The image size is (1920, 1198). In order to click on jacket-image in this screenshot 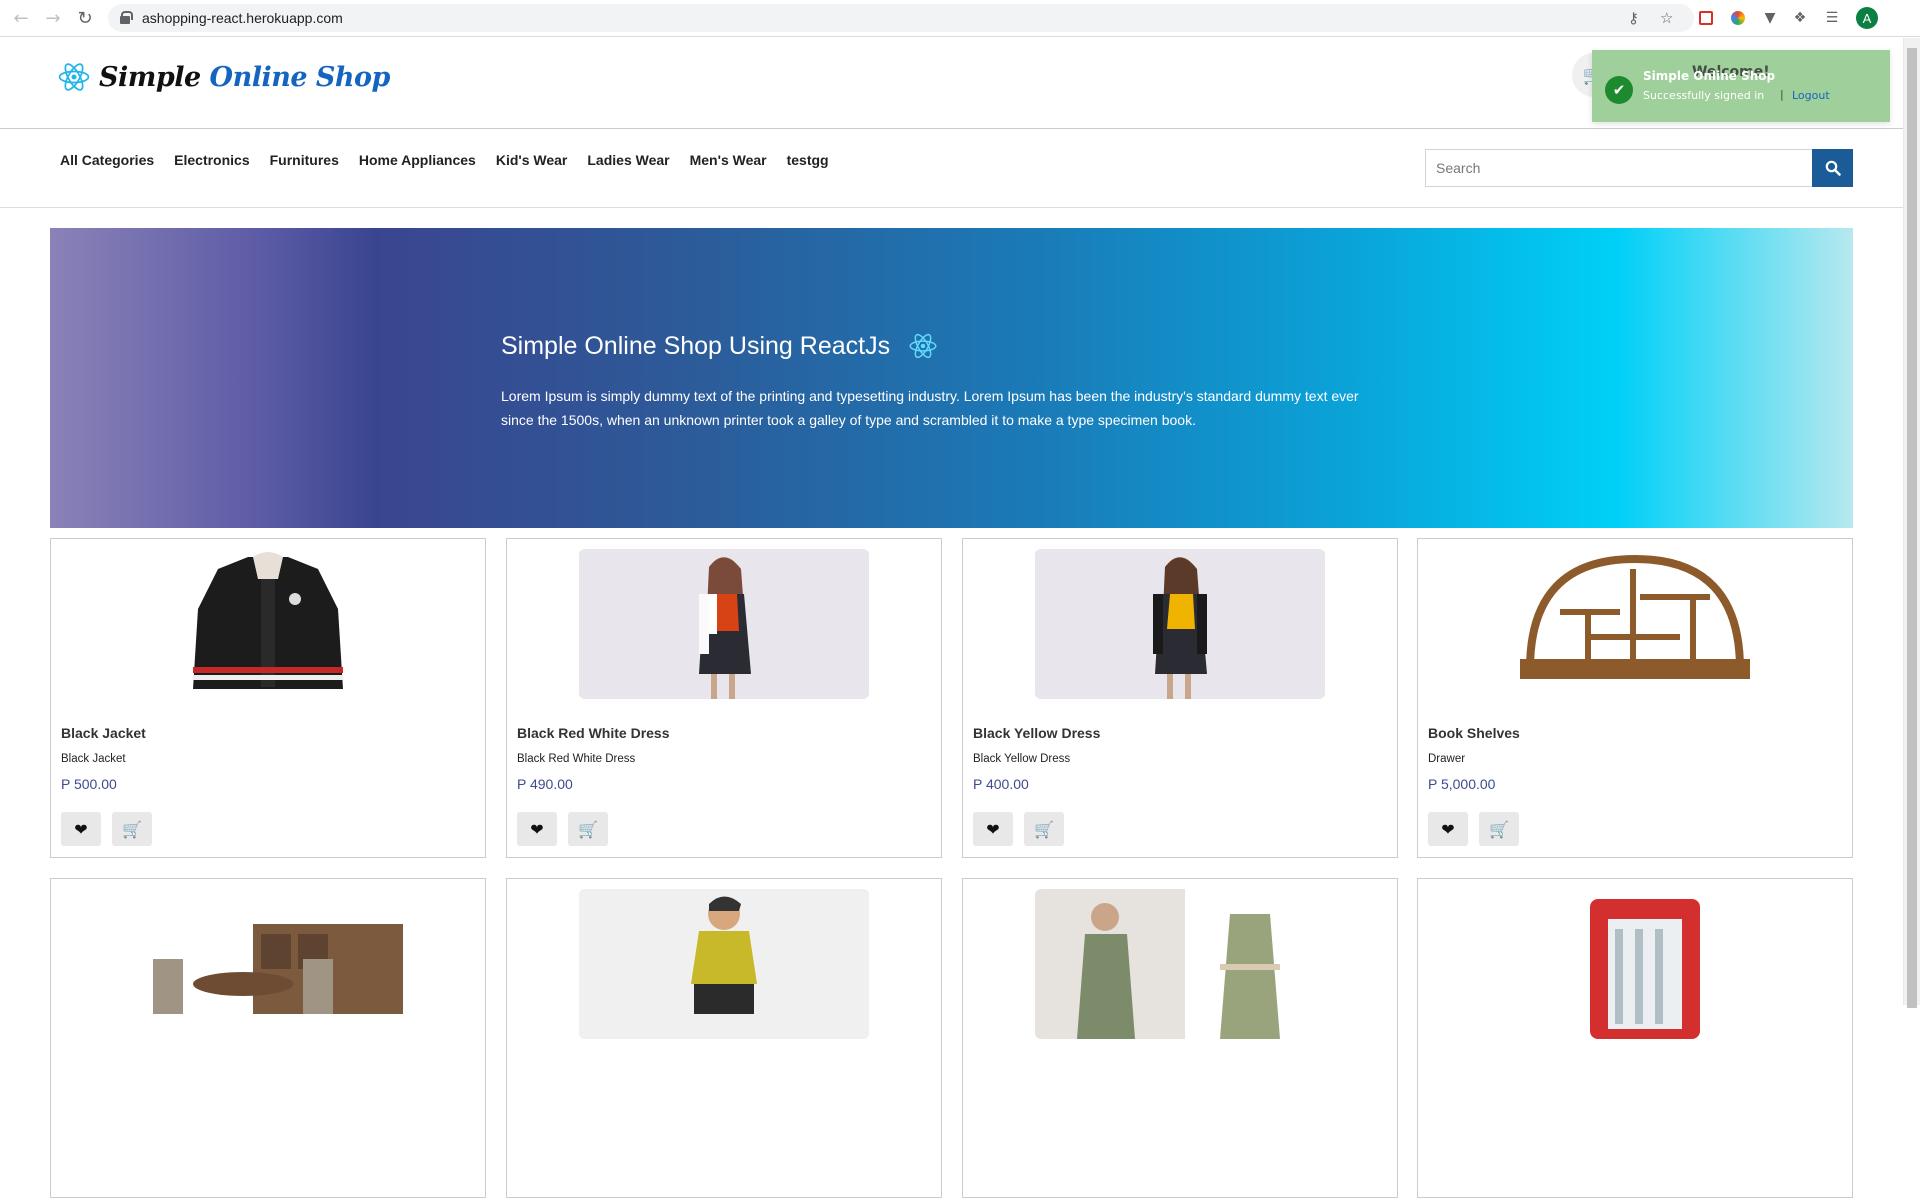, I will do `click(268, 624)`.